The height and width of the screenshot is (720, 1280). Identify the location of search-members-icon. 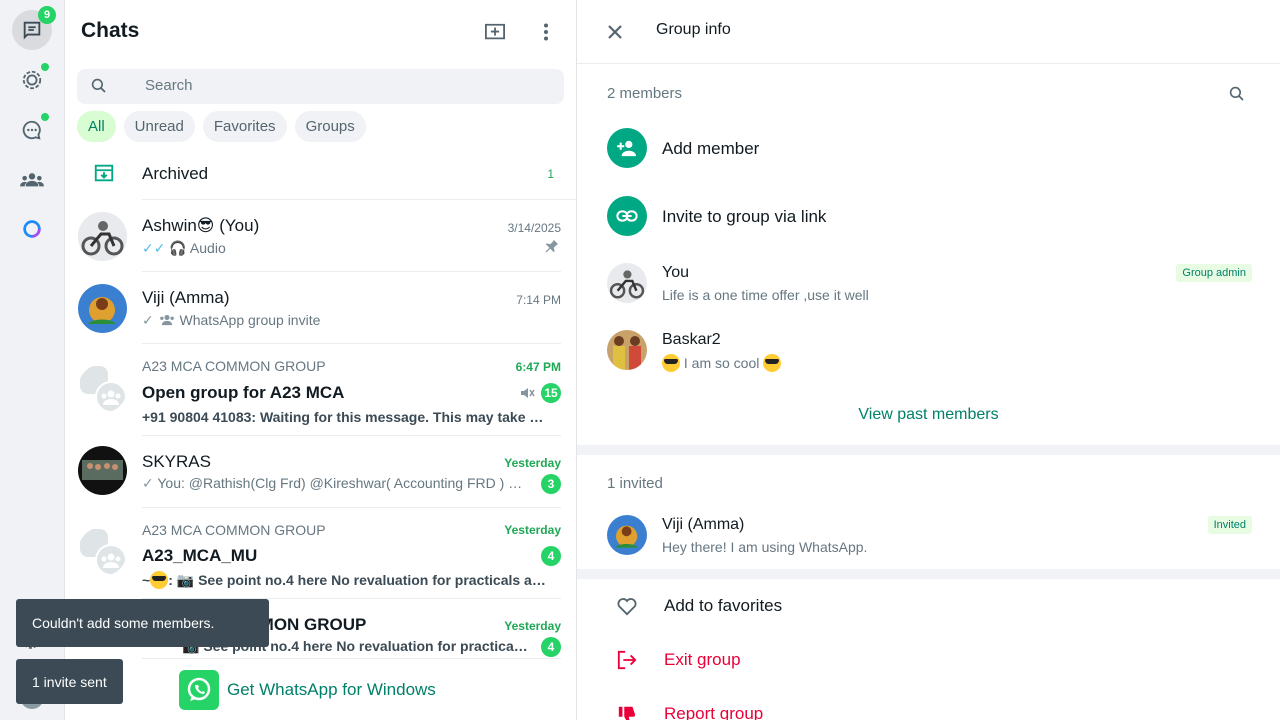
(1237, 94).